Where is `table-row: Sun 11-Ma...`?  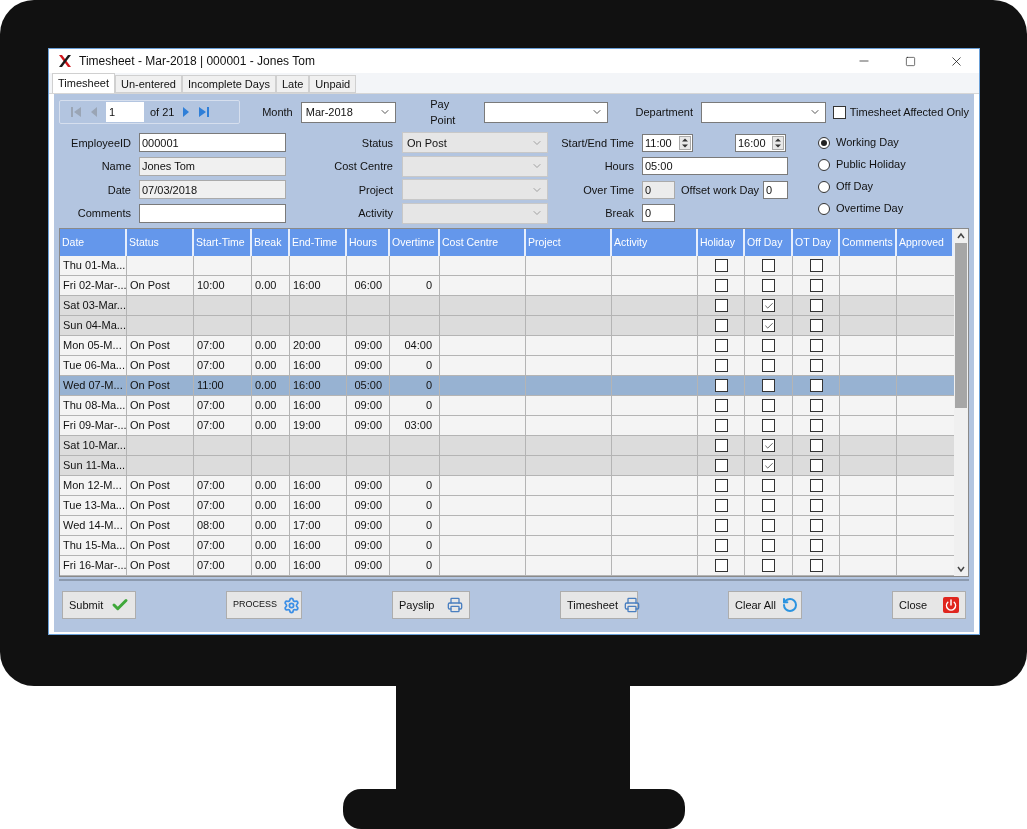 table-row: Sun 11-Ma... is located at coordinates (507, 466).